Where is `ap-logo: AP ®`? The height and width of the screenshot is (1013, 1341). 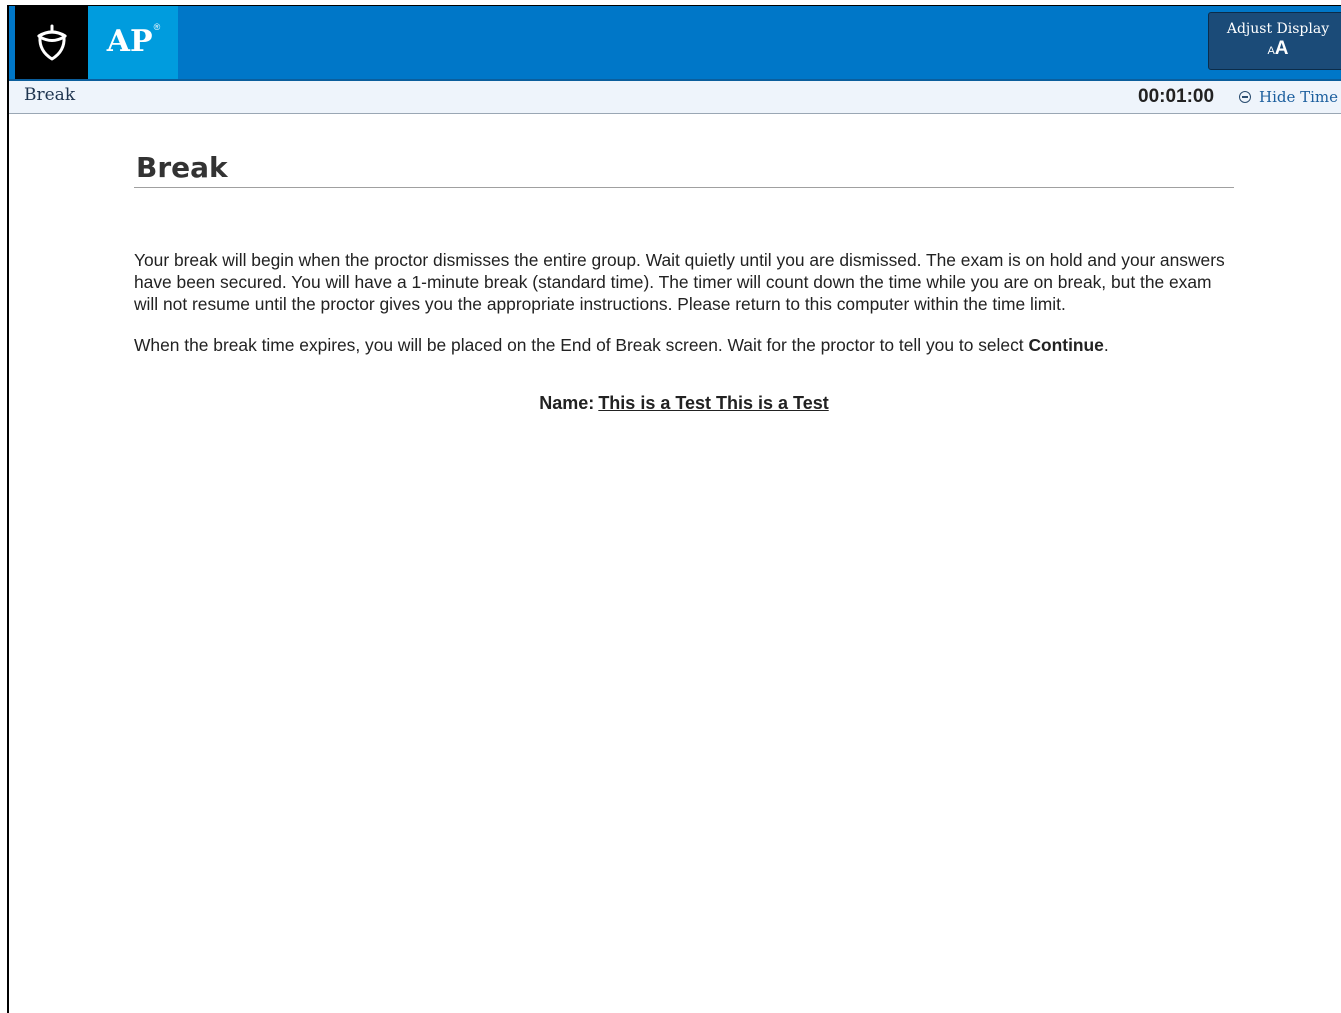 ap-logo: AP ® is located at coordinates (133, 42).